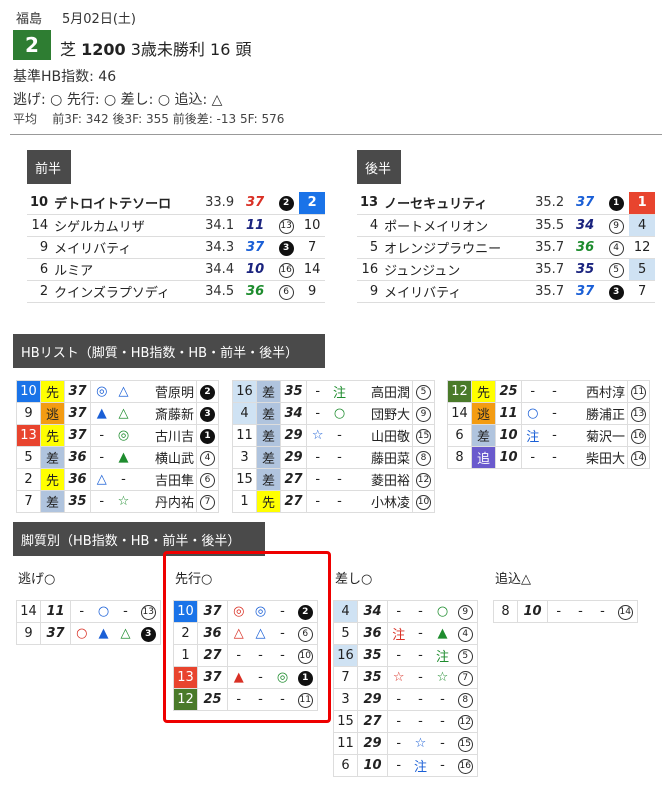 The height and width of the screenshot is (794, 668). I want to click on running-style: 逃, so click(52, 413).